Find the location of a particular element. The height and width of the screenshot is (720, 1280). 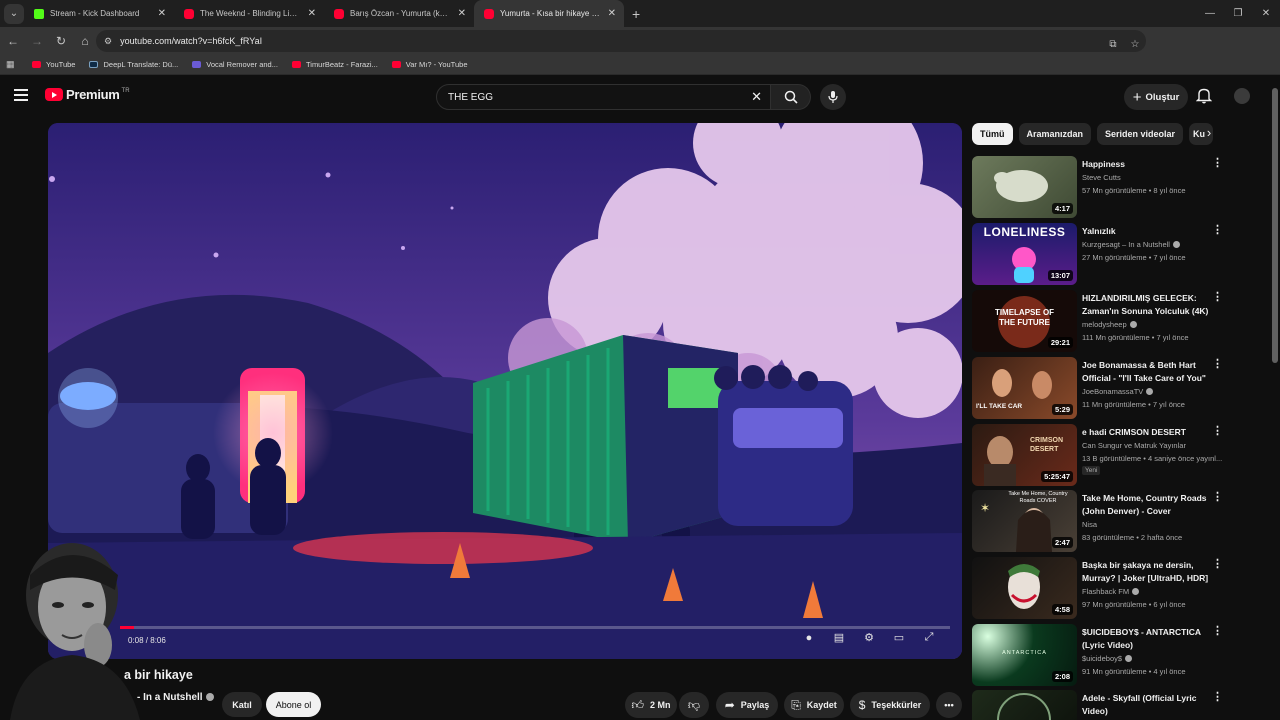

forward-icon: → is located at coordinates (37, 41).